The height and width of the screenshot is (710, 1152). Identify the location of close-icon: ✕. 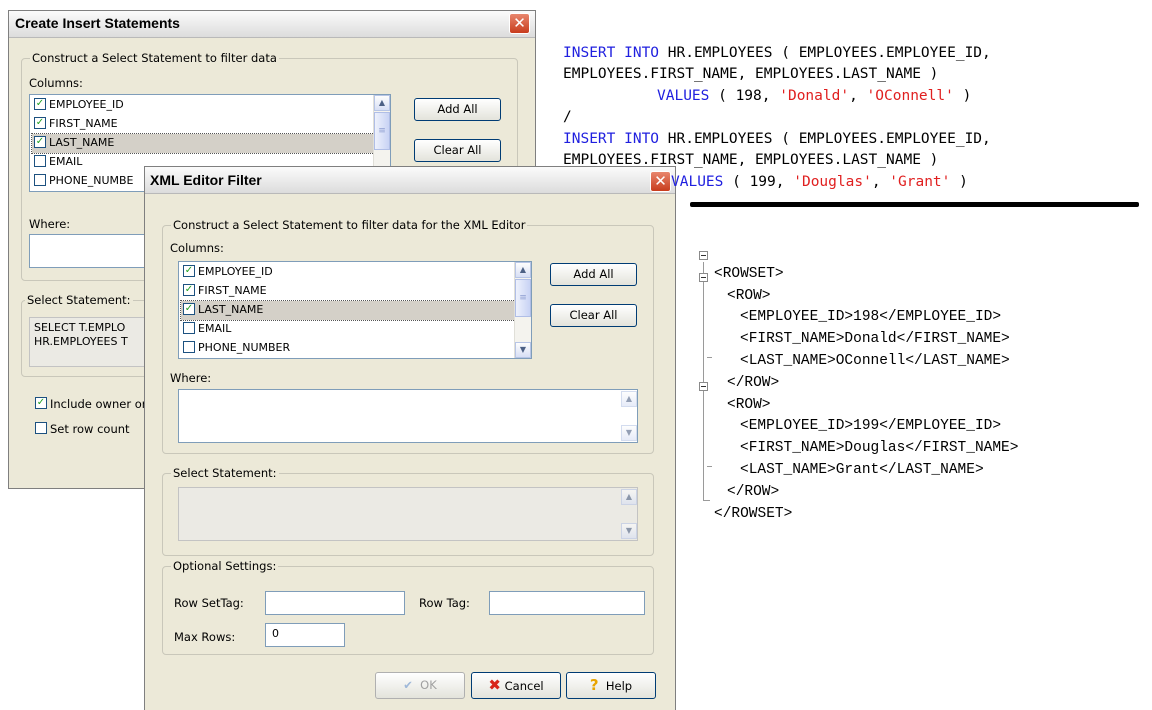
(519, 23).